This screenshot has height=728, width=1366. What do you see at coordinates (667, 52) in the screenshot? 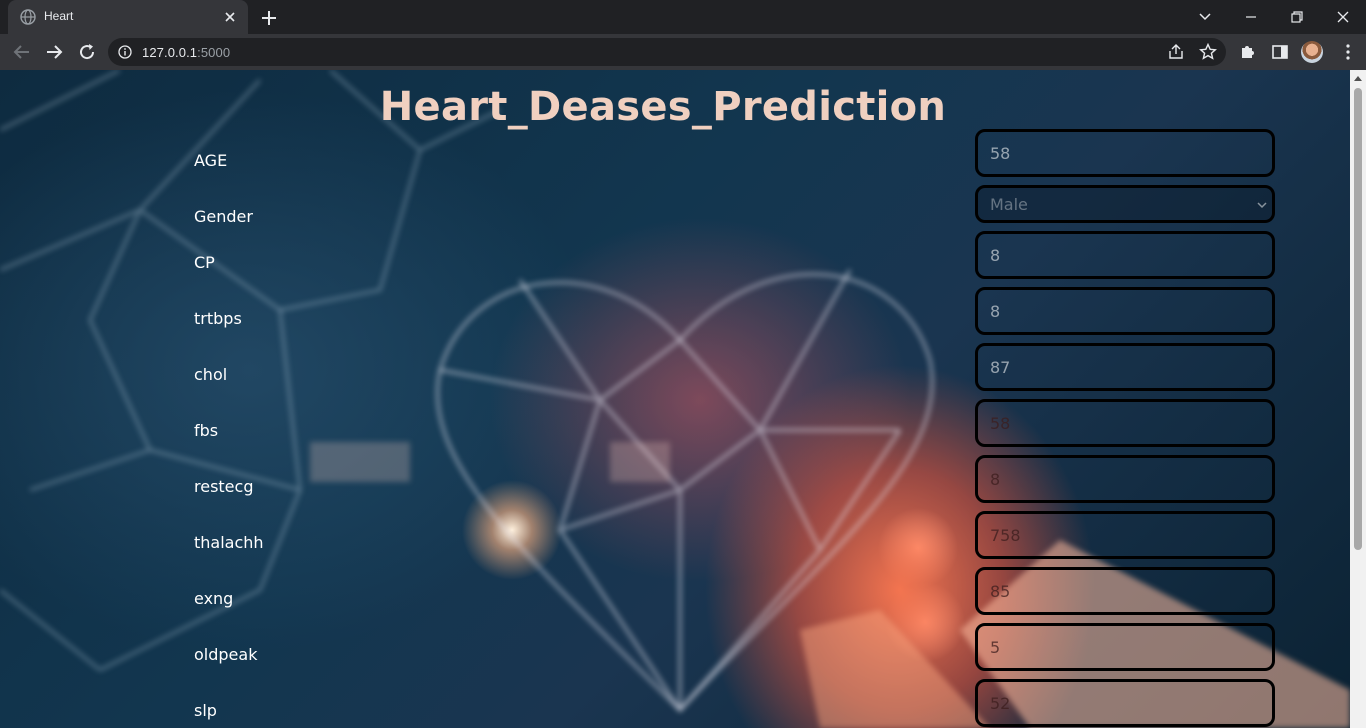
I see `address-bar: 127.0.0.1:5000` at bounding box center [667, 52].